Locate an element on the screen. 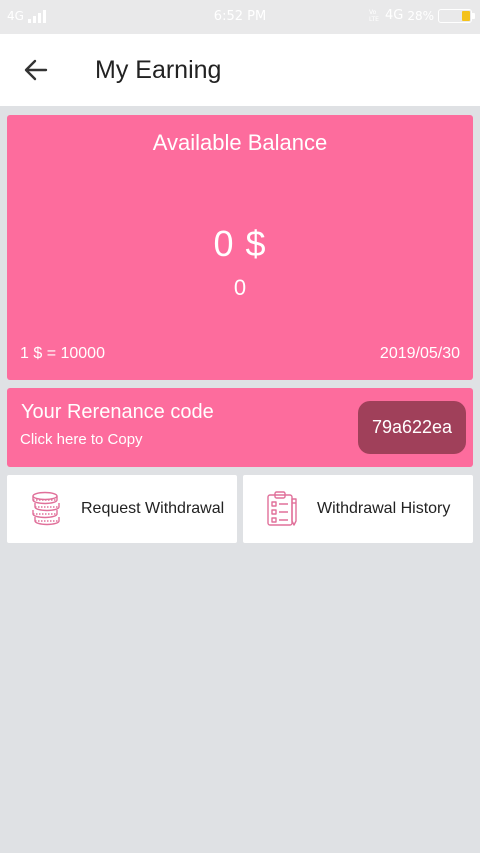 This screenshot has height=853, width=480. withdrawal-history-label: Withdrawal History is located at coordinates (384, 508).